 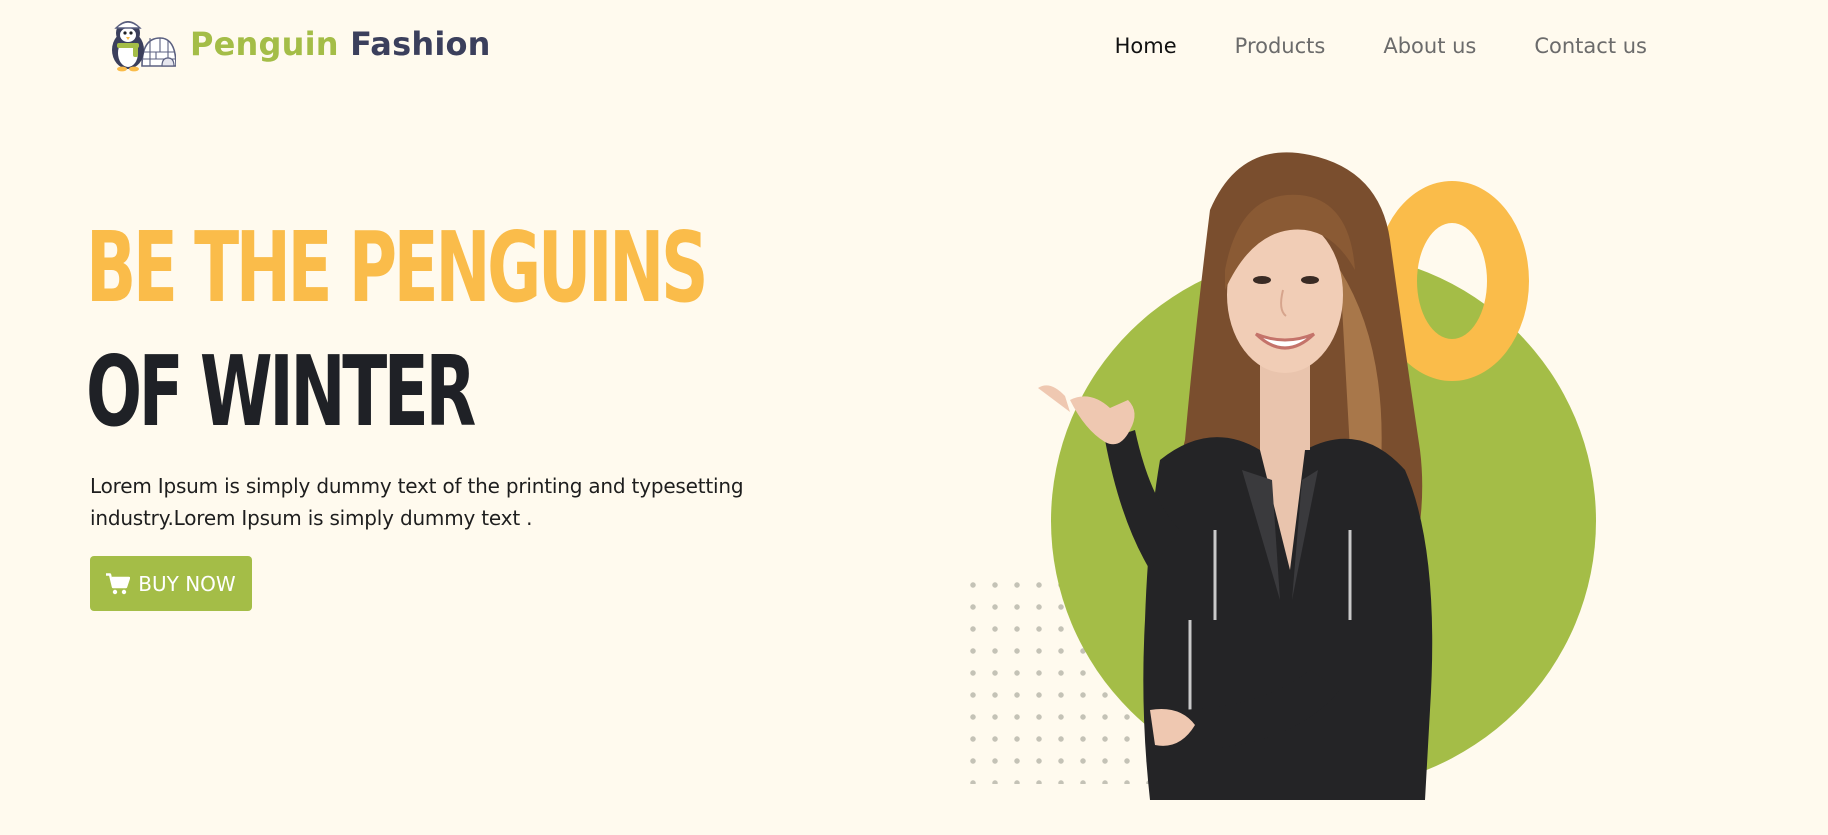 I want to click on shopping-cart-icon, so click(x=118, y=583).